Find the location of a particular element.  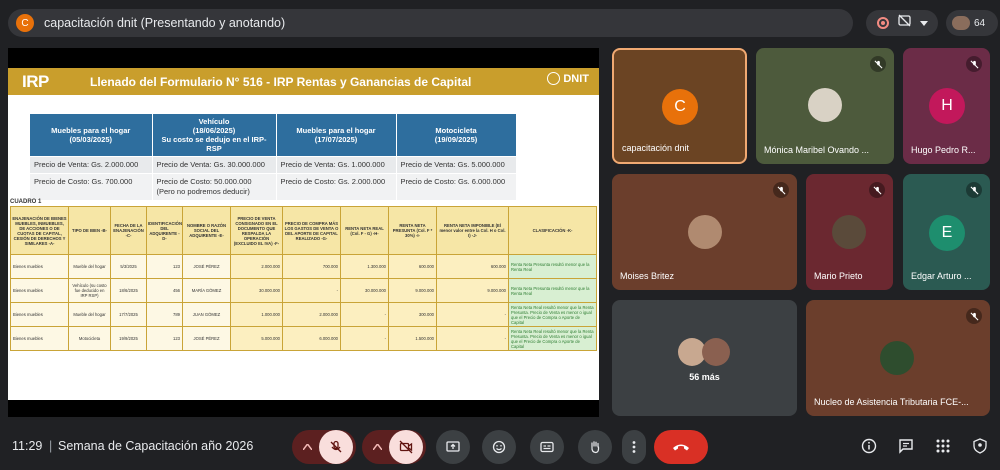

column-header: CLASIFICACIÓN -K- is located at coordinates (552, 230).